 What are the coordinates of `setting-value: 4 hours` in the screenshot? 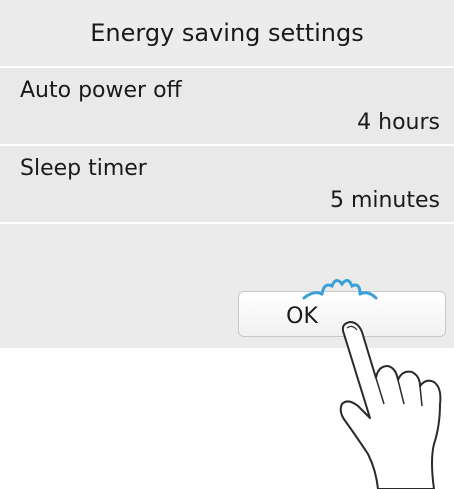 It's located at (398, 122).